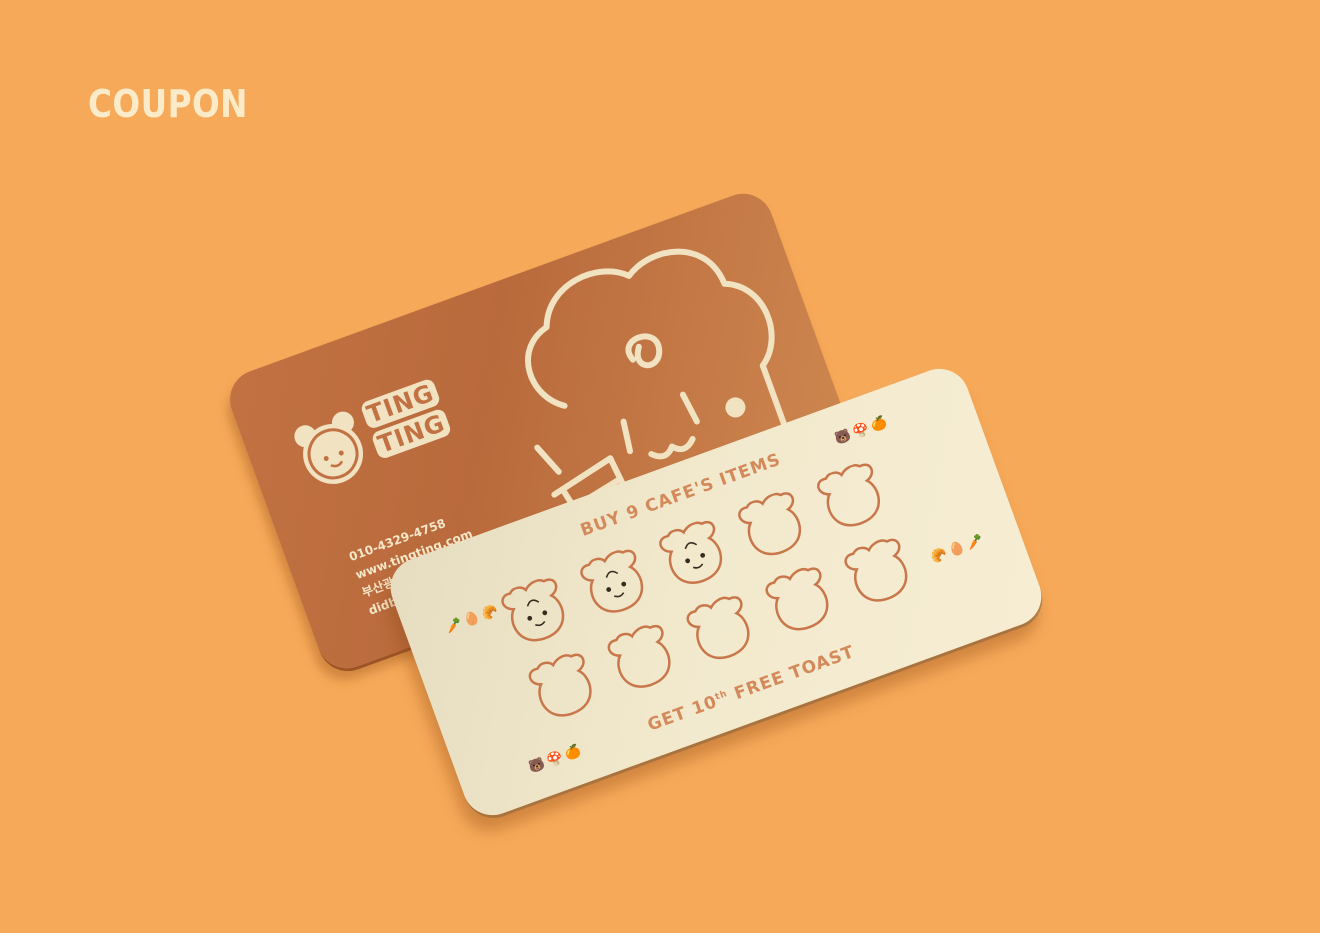 The height and width of the screenshot is (933, 1320). I want to click on page-title: COUPON, so click(168, 104).